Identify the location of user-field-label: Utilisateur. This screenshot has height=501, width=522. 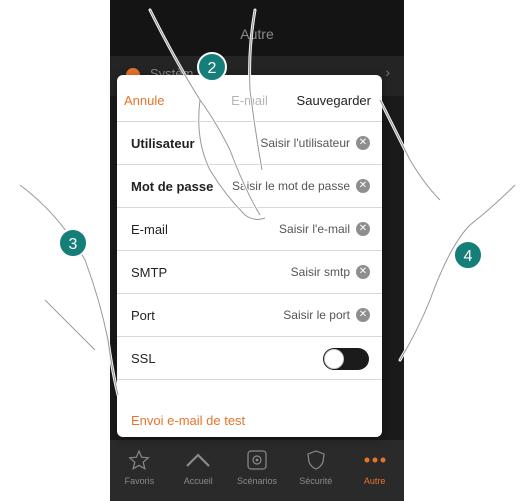
(163, 143).